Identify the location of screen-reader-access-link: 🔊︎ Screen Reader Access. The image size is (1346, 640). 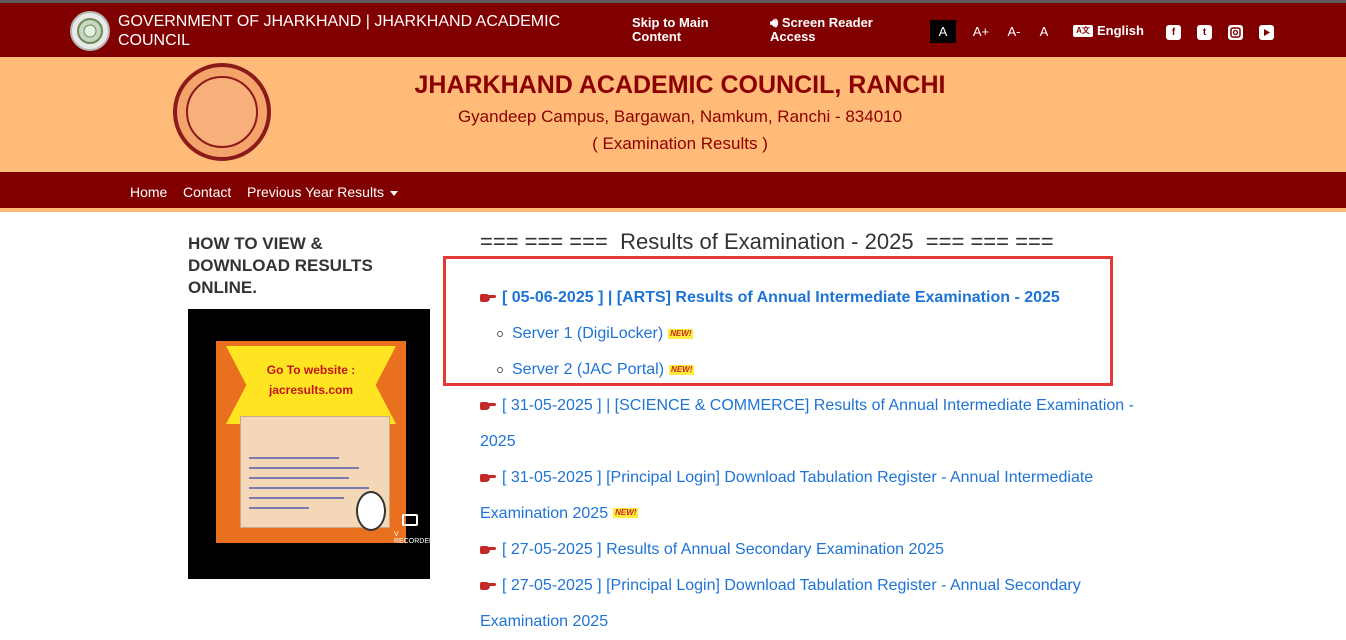
(835, 30).